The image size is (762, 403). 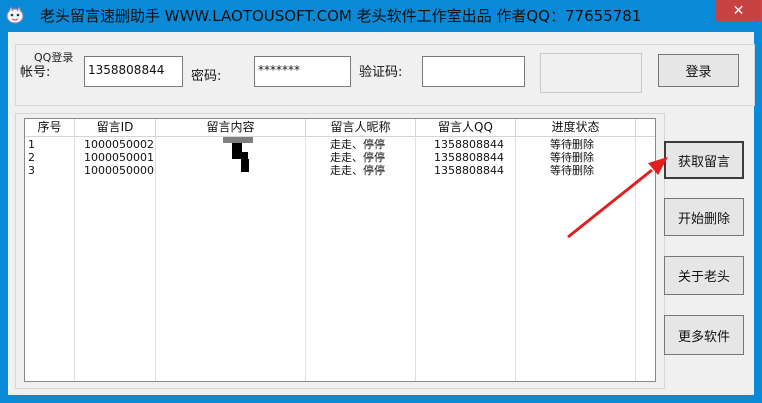 What do you see at coordinates (206, 76) in the screenshot?
I see `password-label: 密码:` at bounding box center [206, 76].